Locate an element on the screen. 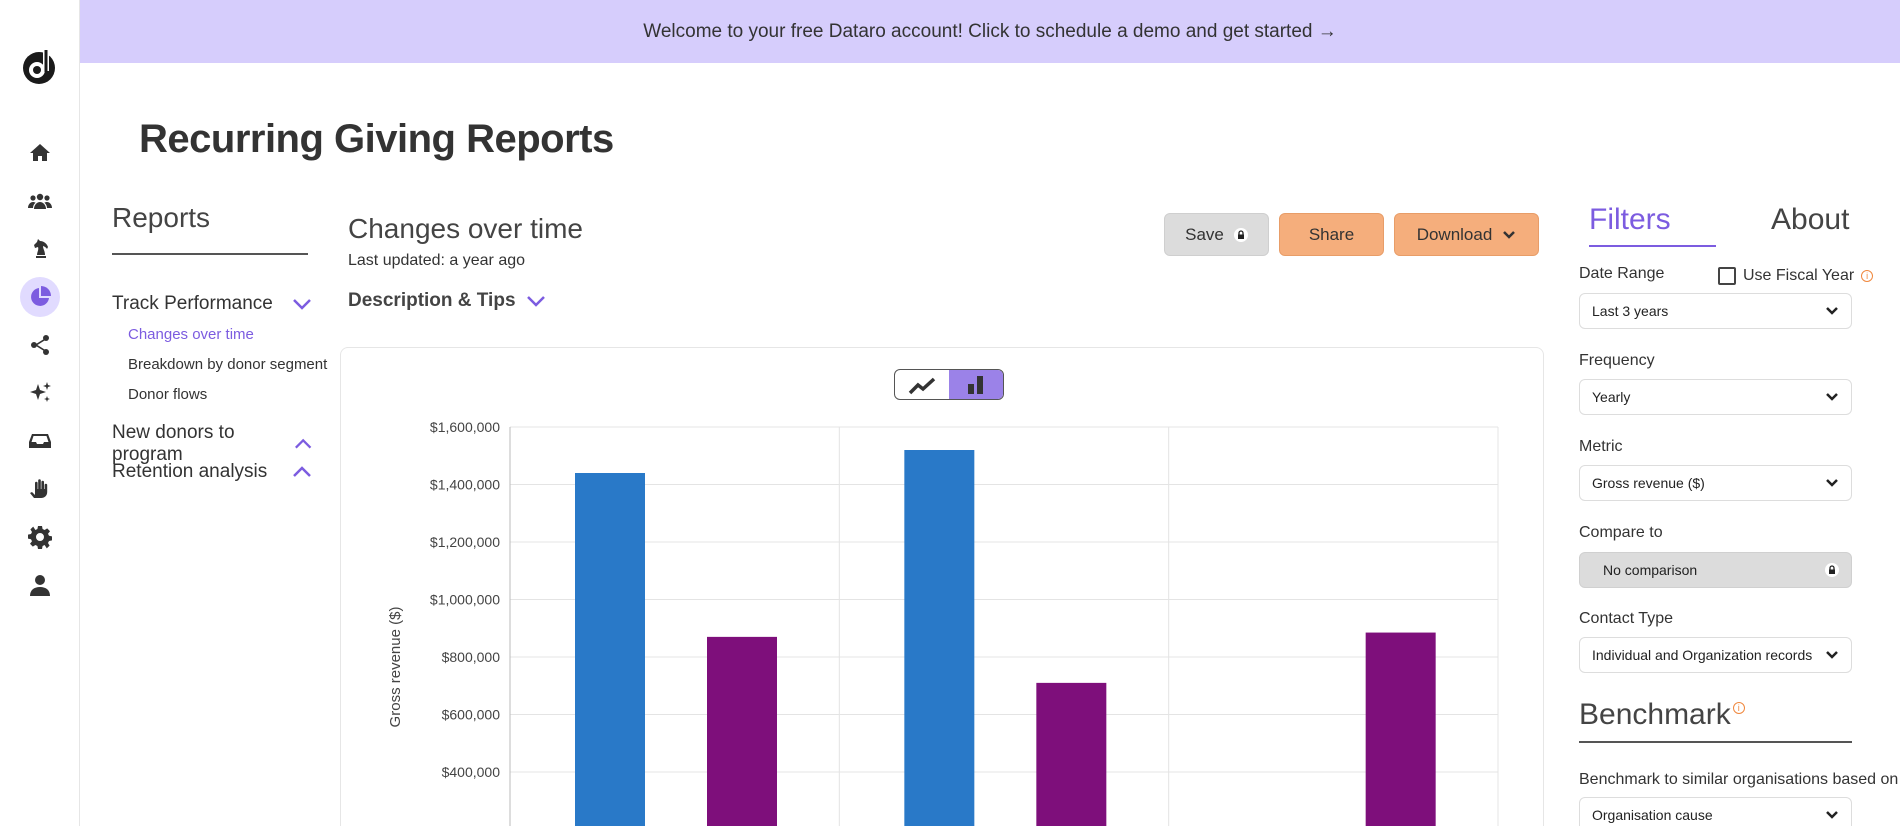 The height and width of the screenshot is (826, 1900). y-axis-label: Gross revenue ($) is located at coordinates (395, 667).